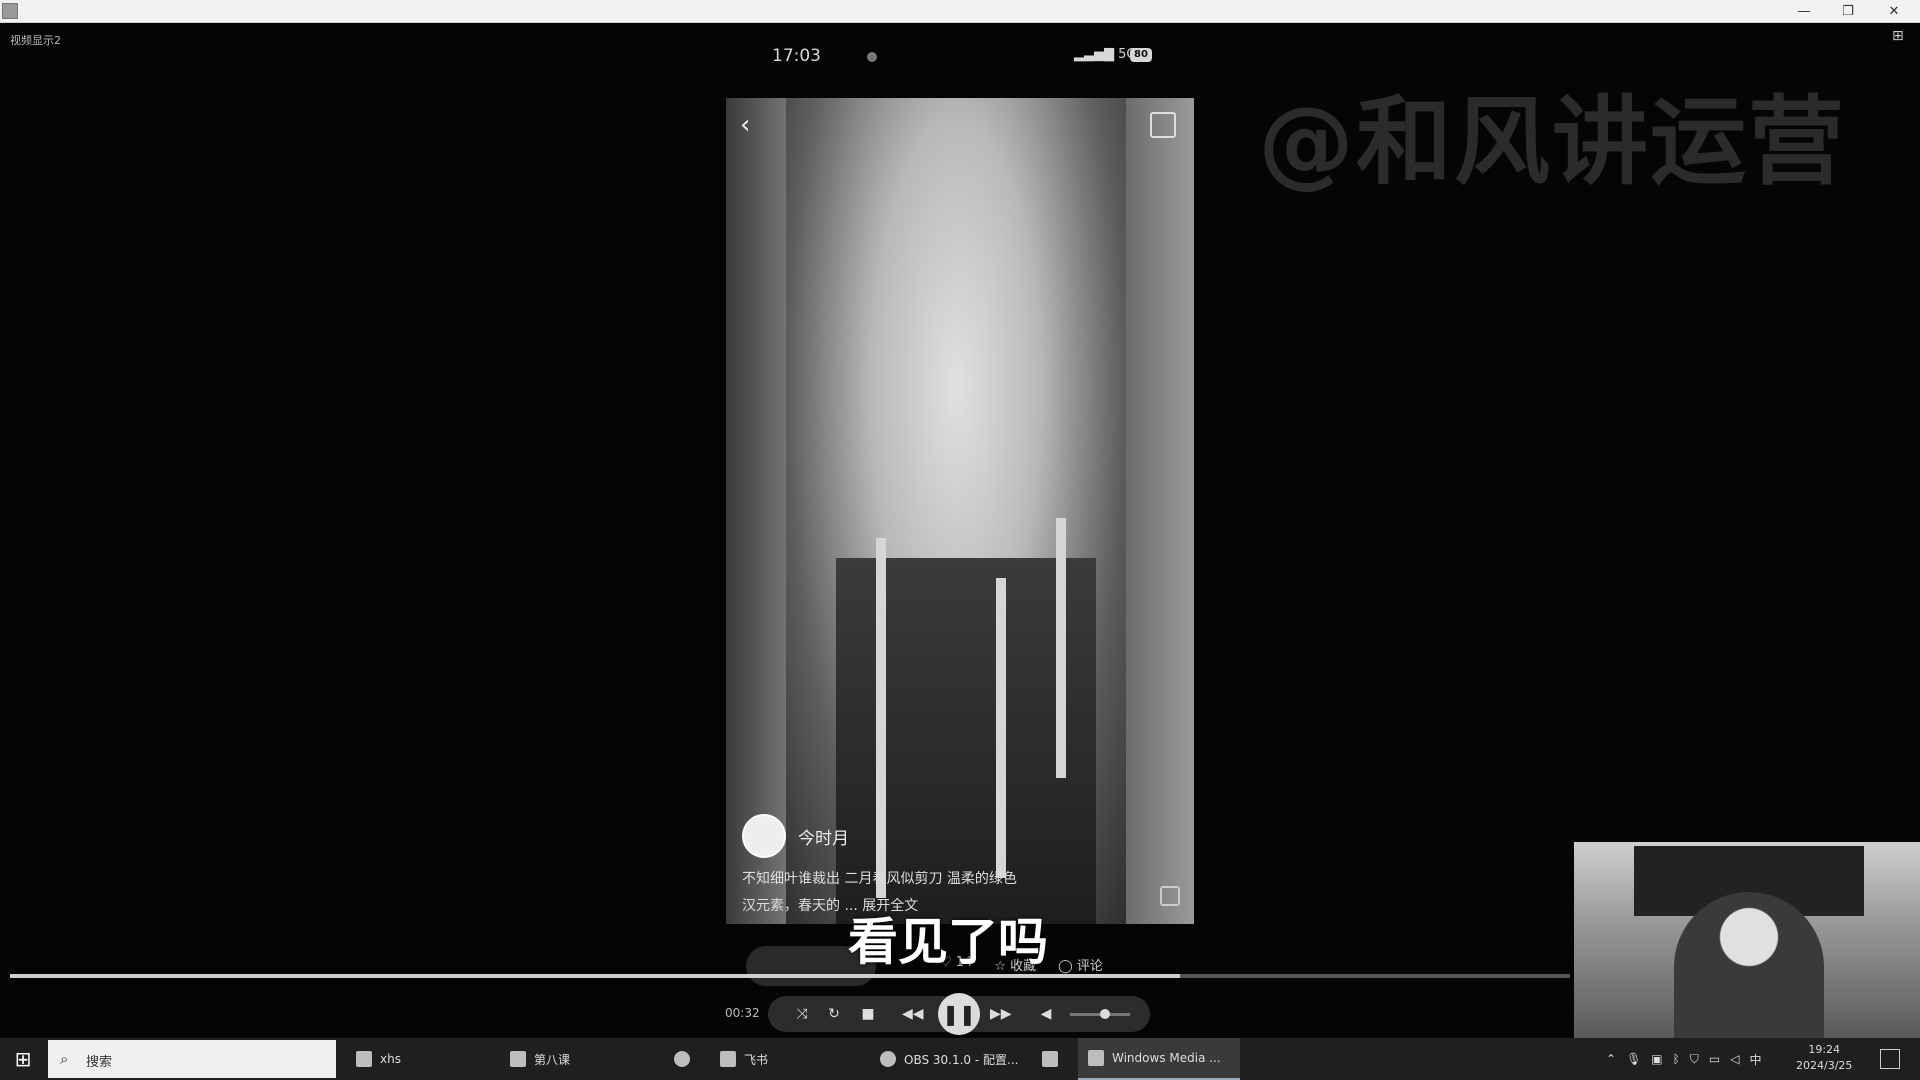 The height and width of the screenshot is (1080, 1920). Describe the element at coordinates (1163, 125) in the screenshot. I see `share-icon` at that location.